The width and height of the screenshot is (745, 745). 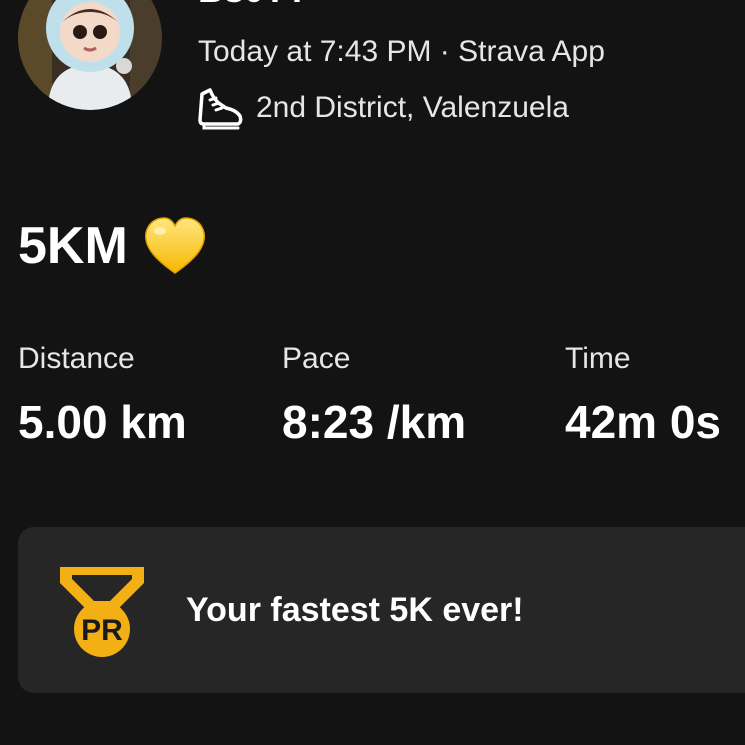 What do you see at coordinates (374, 422) in the screenshot?
I see `pace-value: 8:23 /km` at bounding box center [374, 422].